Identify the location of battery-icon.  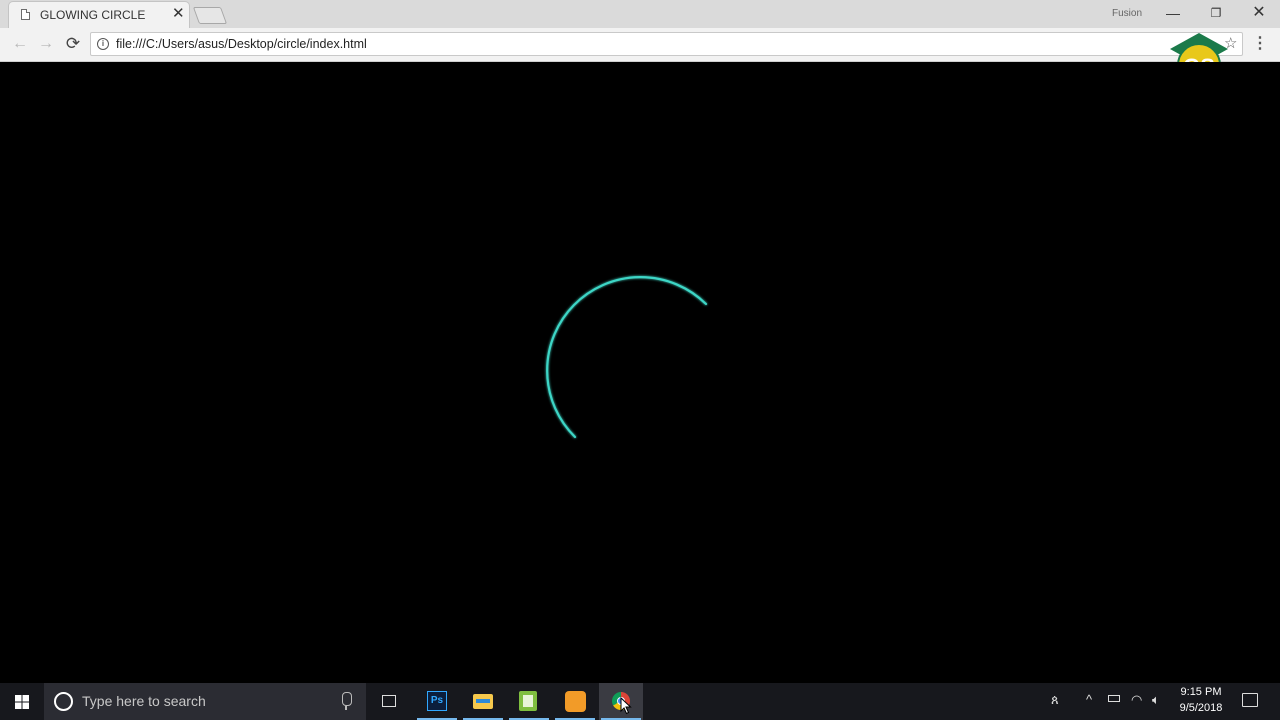
(1114, 698).